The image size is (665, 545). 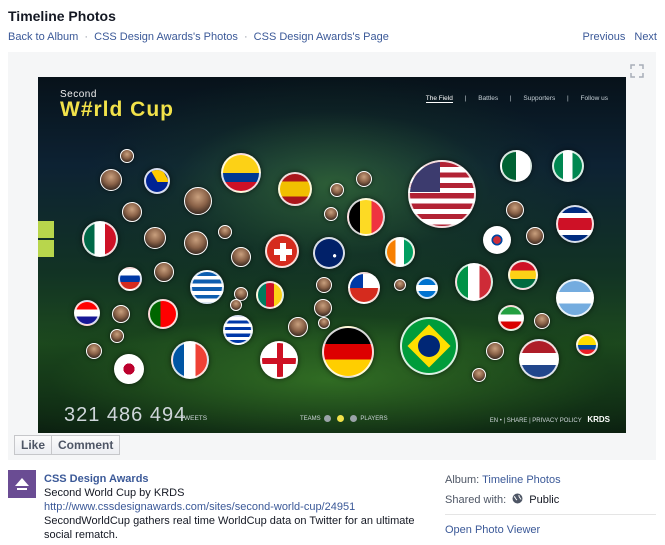 I want to click on nav-follow-us: Follow us, so click(x=594, y=98).